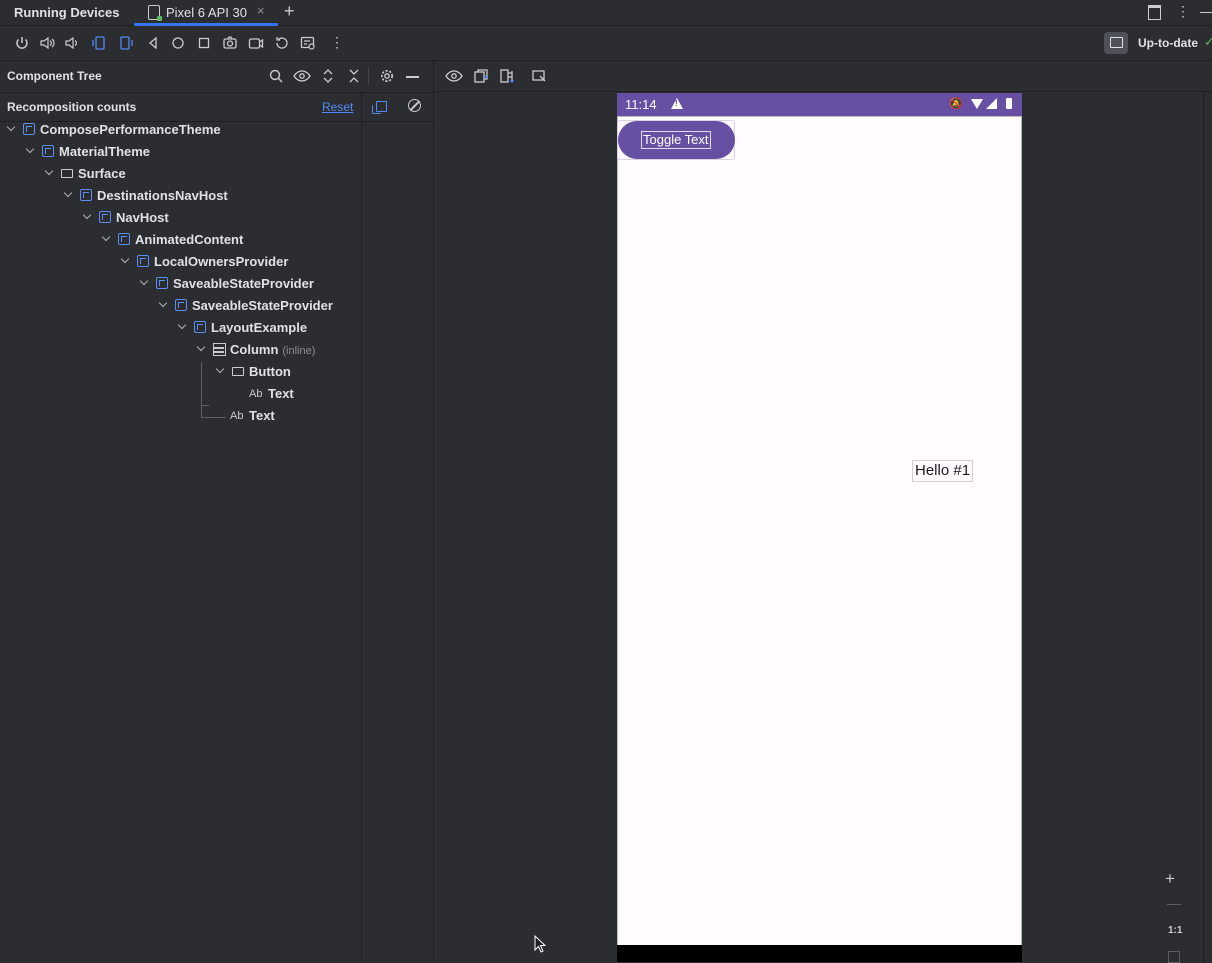 The height and width of the screenshot is (963, 1212). I want to click on tree-node-layoutexample: LayoutExample, so click(180, 329).